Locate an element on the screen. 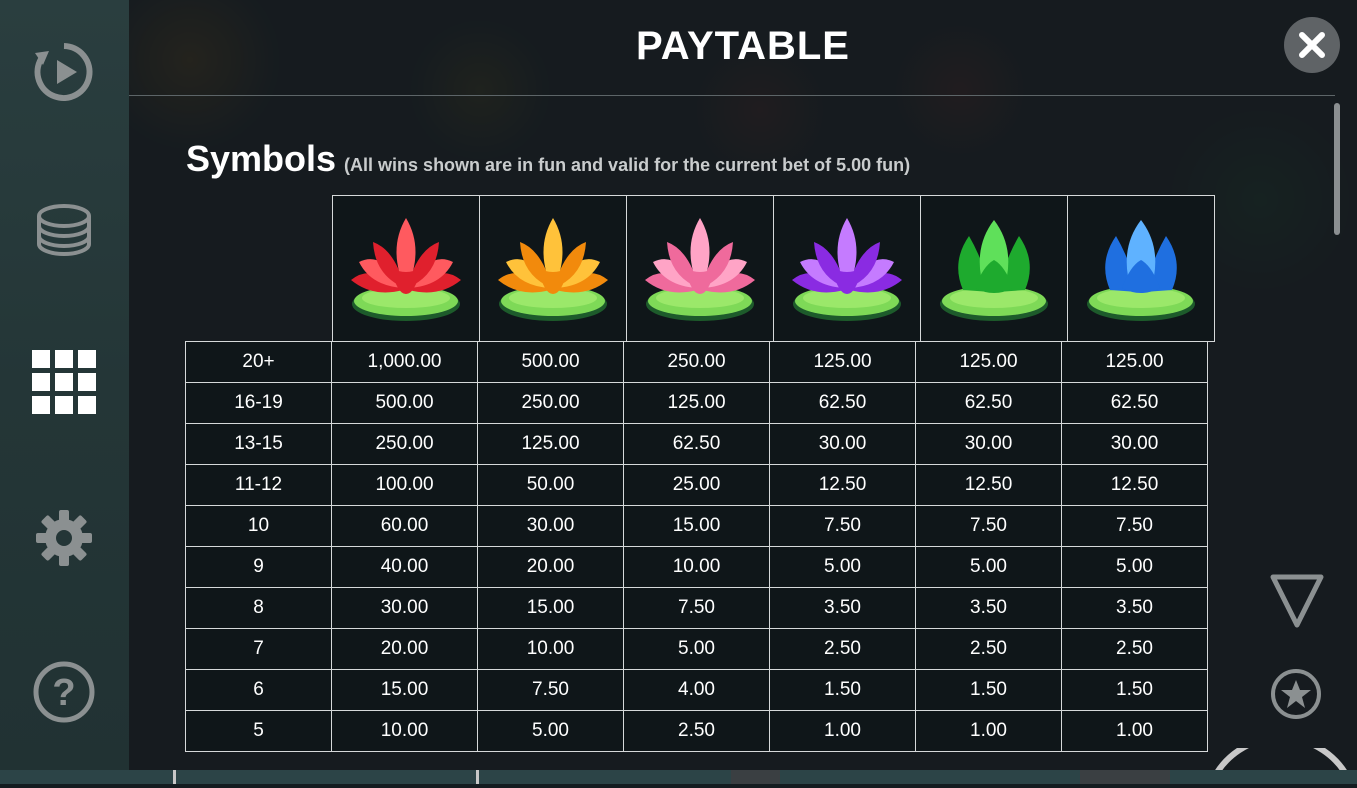  table-row: 9 40.00 20.00 10.00 5.00 5.00 5.00 is located at coordinates (696, 567).